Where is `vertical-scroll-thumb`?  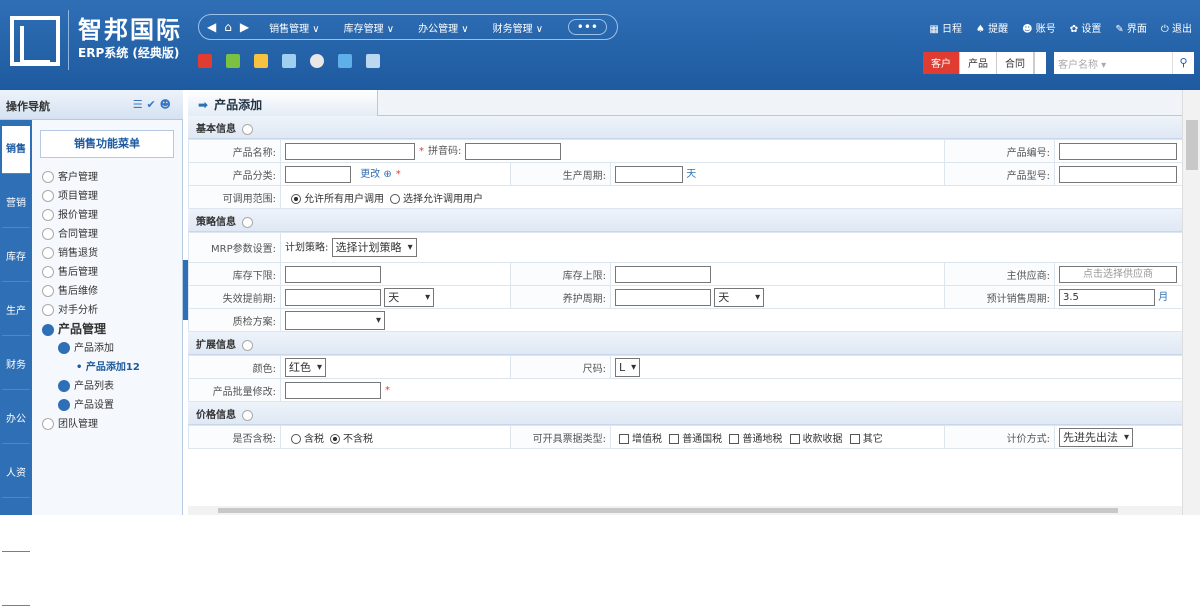 vertical-scroll-thumb is located at coordinates (1192, 145).